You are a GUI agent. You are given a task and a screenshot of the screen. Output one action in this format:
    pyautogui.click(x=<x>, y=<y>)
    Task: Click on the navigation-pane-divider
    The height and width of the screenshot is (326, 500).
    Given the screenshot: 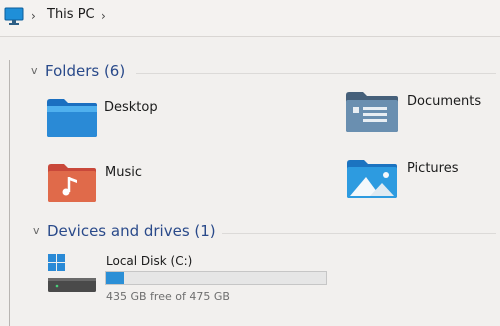 What is the action you would take?
    pyautogui.click(x=9, y=193)
    